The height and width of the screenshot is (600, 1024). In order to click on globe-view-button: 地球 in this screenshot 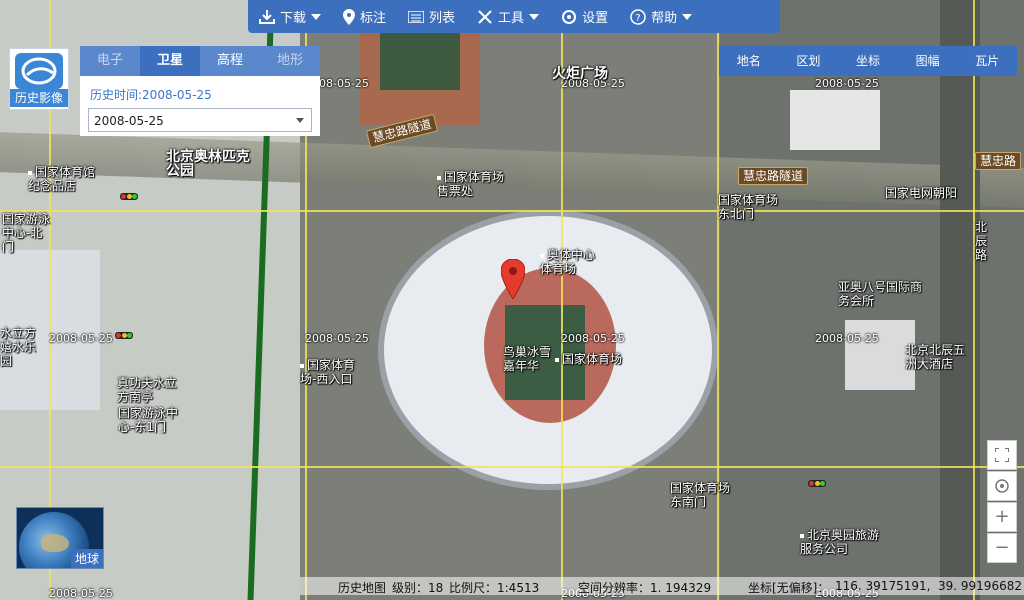, I will do `click(60, 538)`.